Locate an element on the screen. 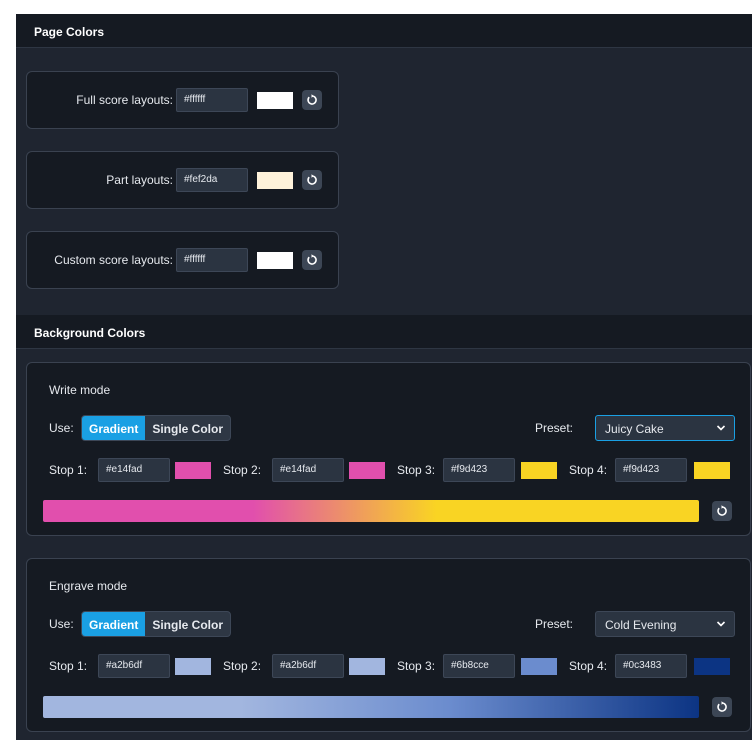 The height and width of the screenshot is (740, 752). engrave-reset-button is located at coordinates (722, 707).